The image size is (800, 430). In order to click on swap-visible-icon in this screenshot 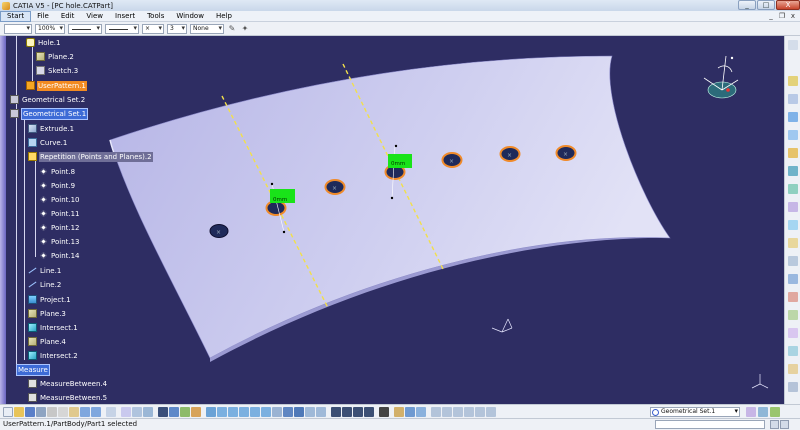, I will do `click(321, 411)`.